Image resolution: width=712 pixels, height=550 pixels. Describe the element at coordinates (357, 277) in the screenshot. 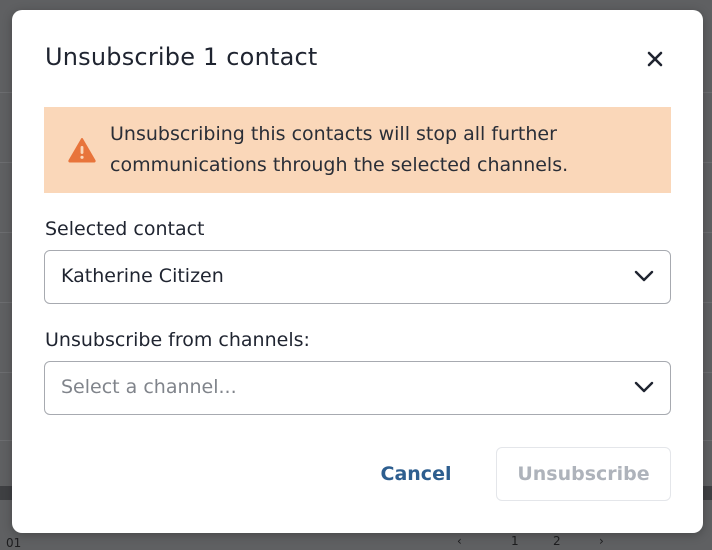

I see `selected-contact-select: Katherine Citizen` at that location.